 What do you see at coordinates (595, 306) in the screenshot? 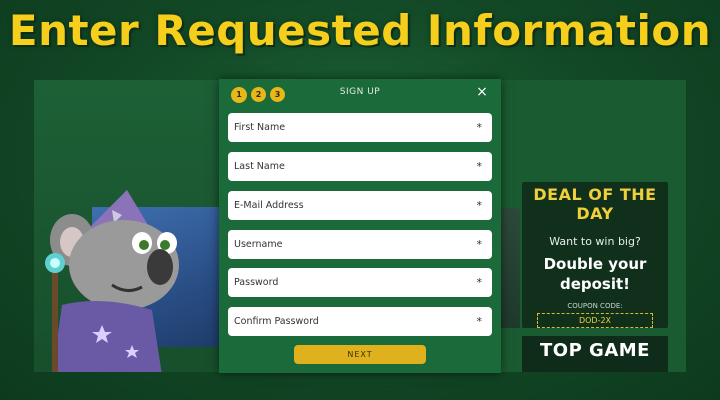
I see `coupon-label: COUPON CODE:` at bounding box center [595, 306].